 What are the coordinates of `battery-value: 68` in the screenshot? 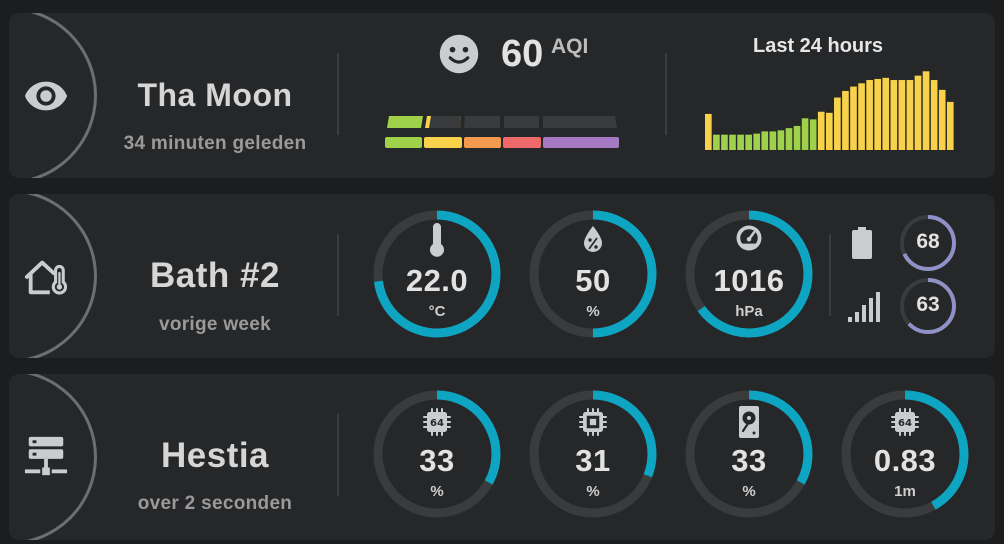 It's located at (928, 241).